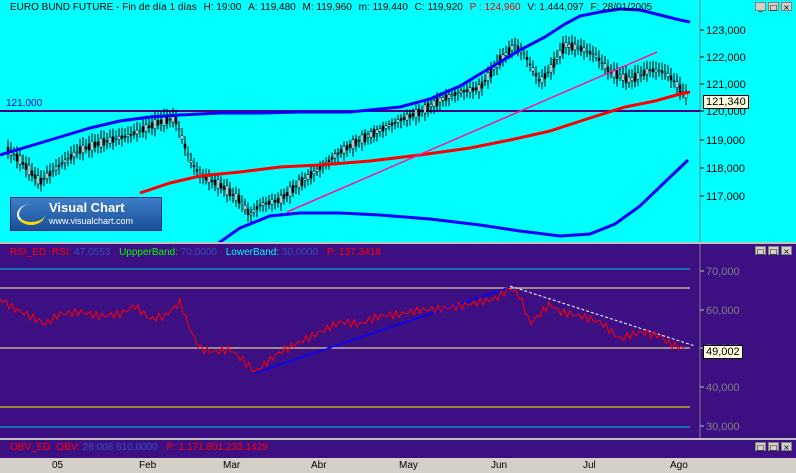 Image resolution: width=796 pixels, height=473 pixels. I want to click on obv-restore-button: □, so click(760, 447).